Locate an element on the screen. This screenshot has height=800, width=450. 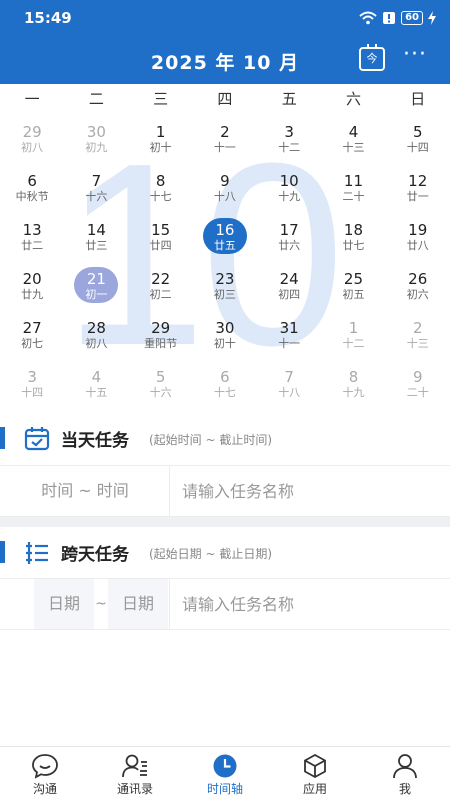
calendar-day: 5 十六 is located at coordinates (161, 385).